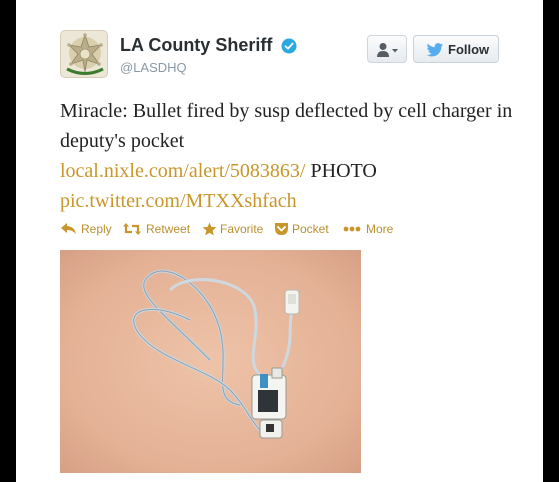  What do you see at coordinates (168, 229) in the screenshot?
I see `retweet-label: Retweet` at bounding box center [168, 229].